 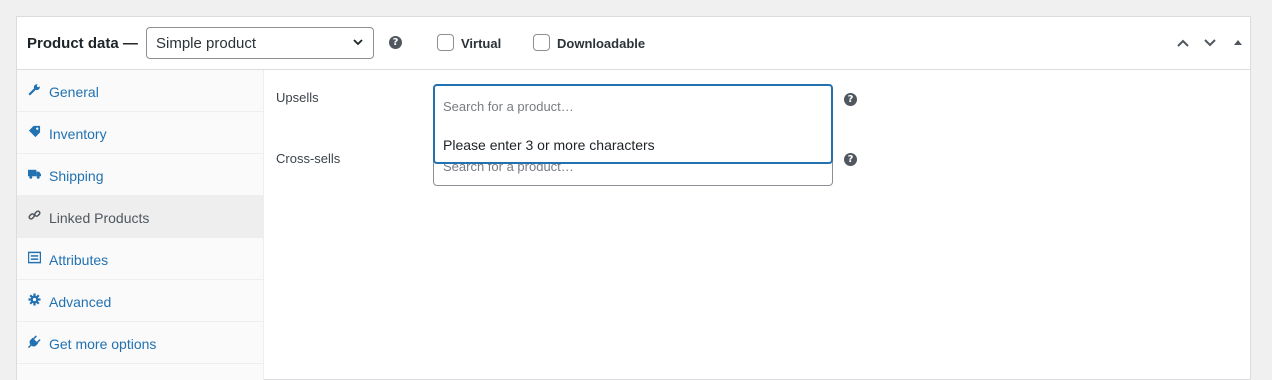 I want to click on plugin-icon, so click(x=34, y=341).